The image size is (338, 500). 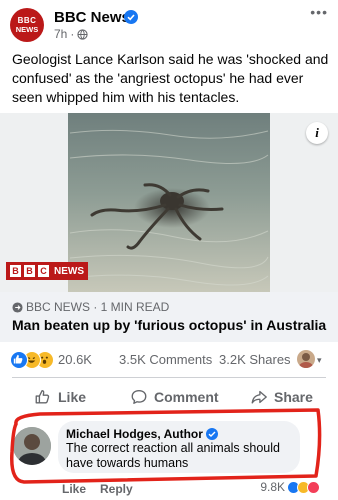 What do you see at coordinates (60, 34) in the screenshot?
I see `post-time: 7h` at bounding box center [60, 34].